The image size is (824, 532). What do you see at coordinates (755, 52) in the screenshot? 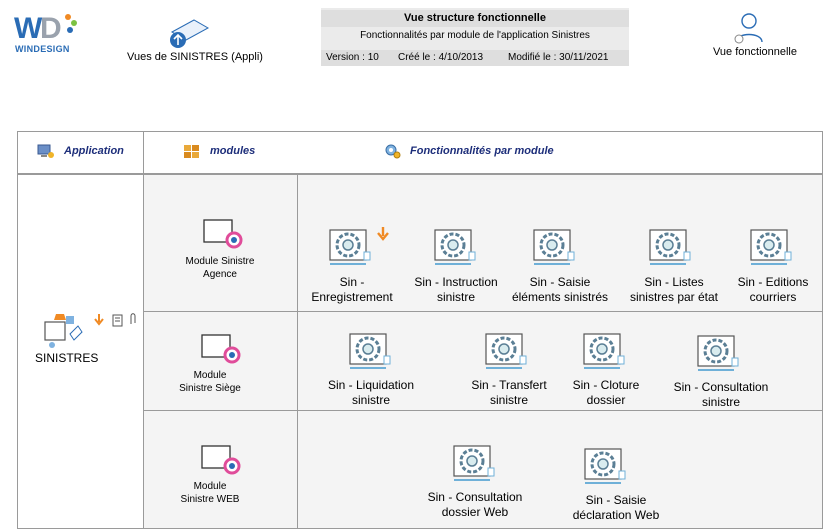
I see `functional-view-label: Vue fonctionnelle` at bounding box center [755, 52].